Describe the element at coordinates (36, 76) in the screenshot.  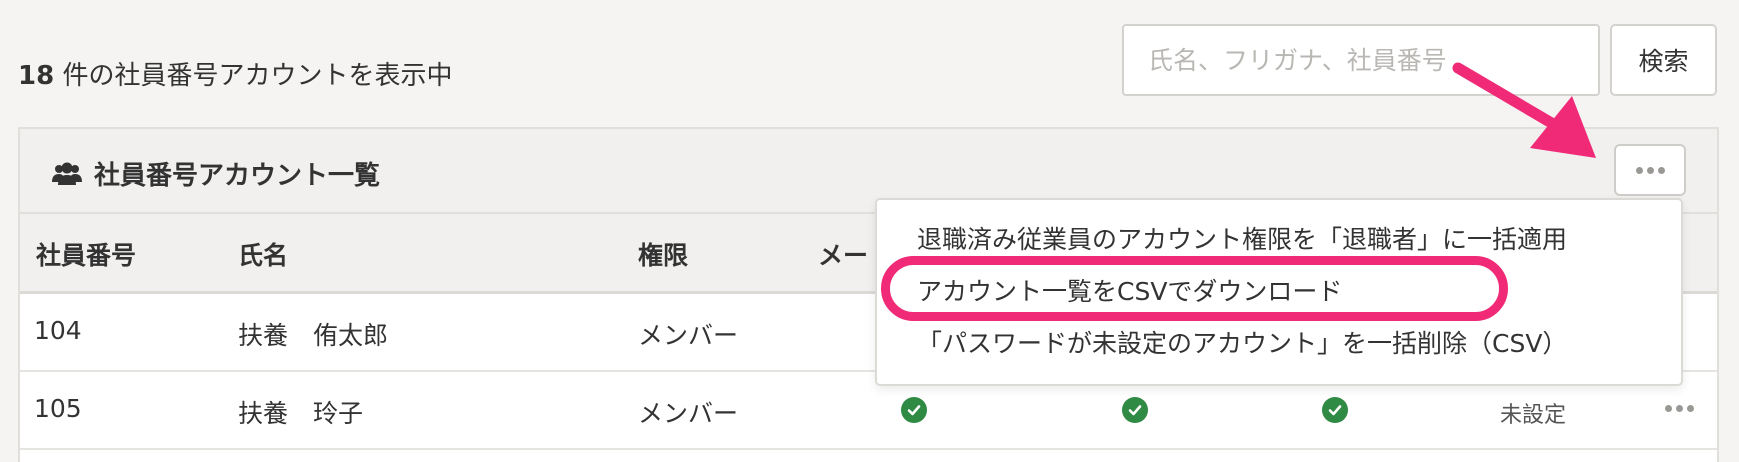
I see `account-count: 18` at that location.